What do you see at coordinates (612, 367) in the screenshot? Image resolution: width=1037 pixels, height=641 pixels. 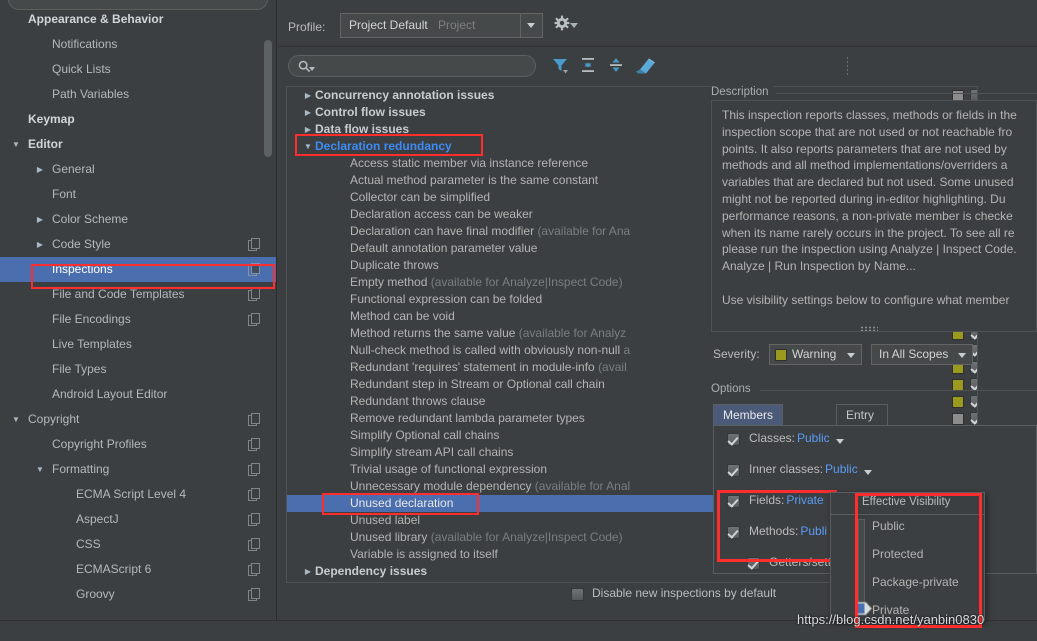 I see `inspection-label-suffix: (avail` at bounding box center [612, 367].